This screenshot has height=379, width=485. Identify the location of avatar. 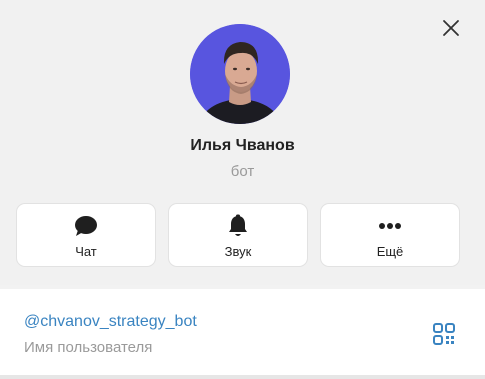
(240, 74).